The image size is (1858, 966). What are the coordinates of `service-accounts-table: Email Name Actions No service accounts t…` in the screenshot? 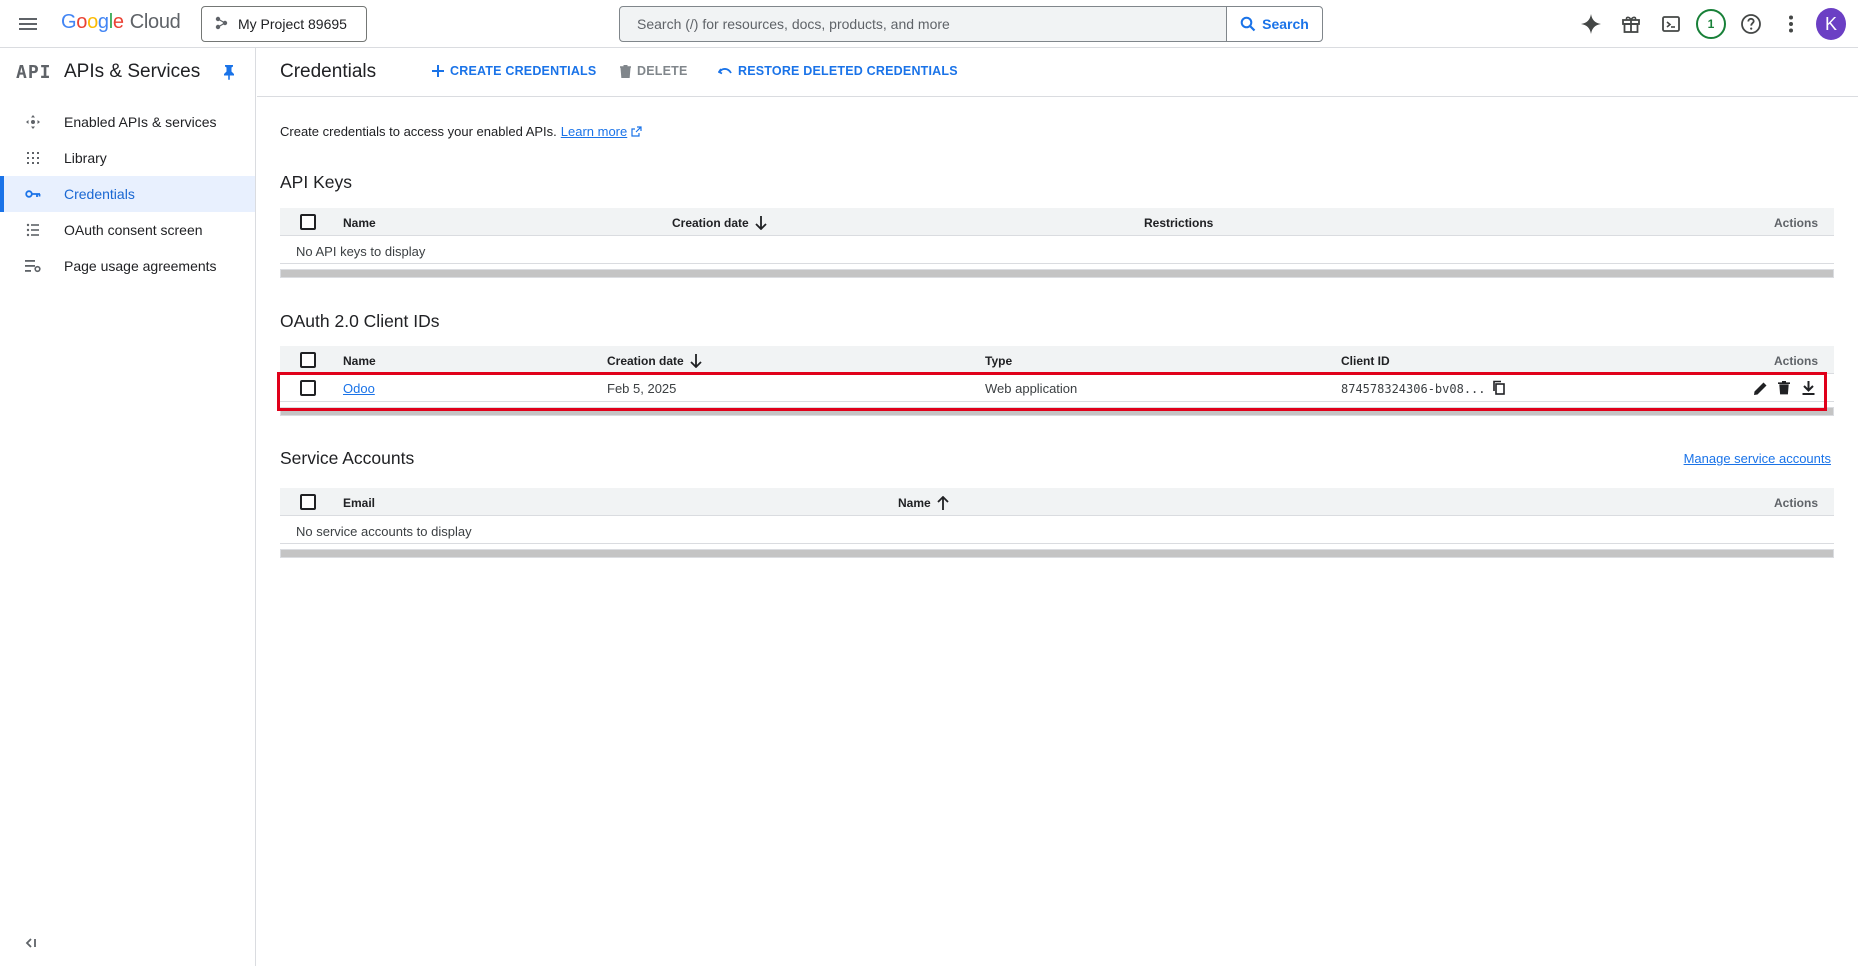 It's located at (1057, 523).